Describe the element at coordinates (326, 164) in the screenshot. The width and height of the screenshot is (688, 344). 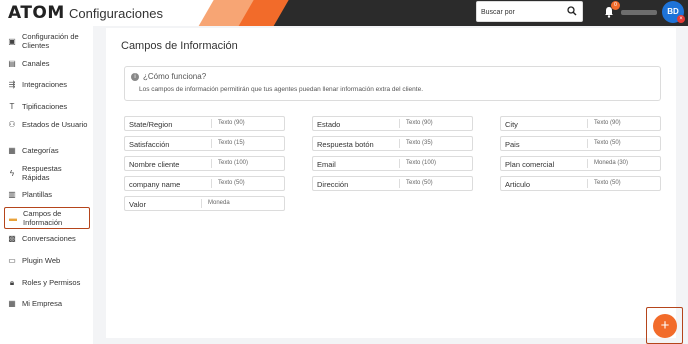
I see `field-name: Email` at that location.